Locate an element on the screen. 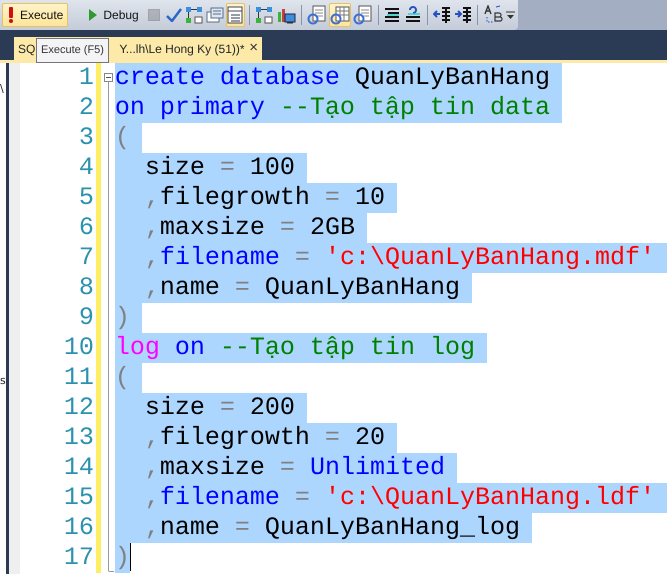  line-number: 2 is located at coordinates (86, 108).